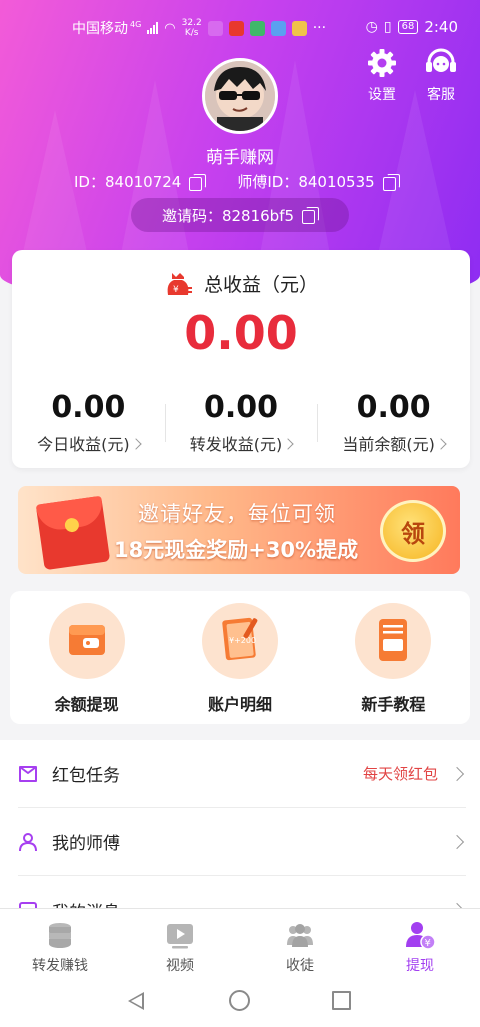 The width and height of the screenshot is (480, 1027). Describe the element at coordinates (300, 966) in the screenshot. I see `tab-label: 收徒` at that location.